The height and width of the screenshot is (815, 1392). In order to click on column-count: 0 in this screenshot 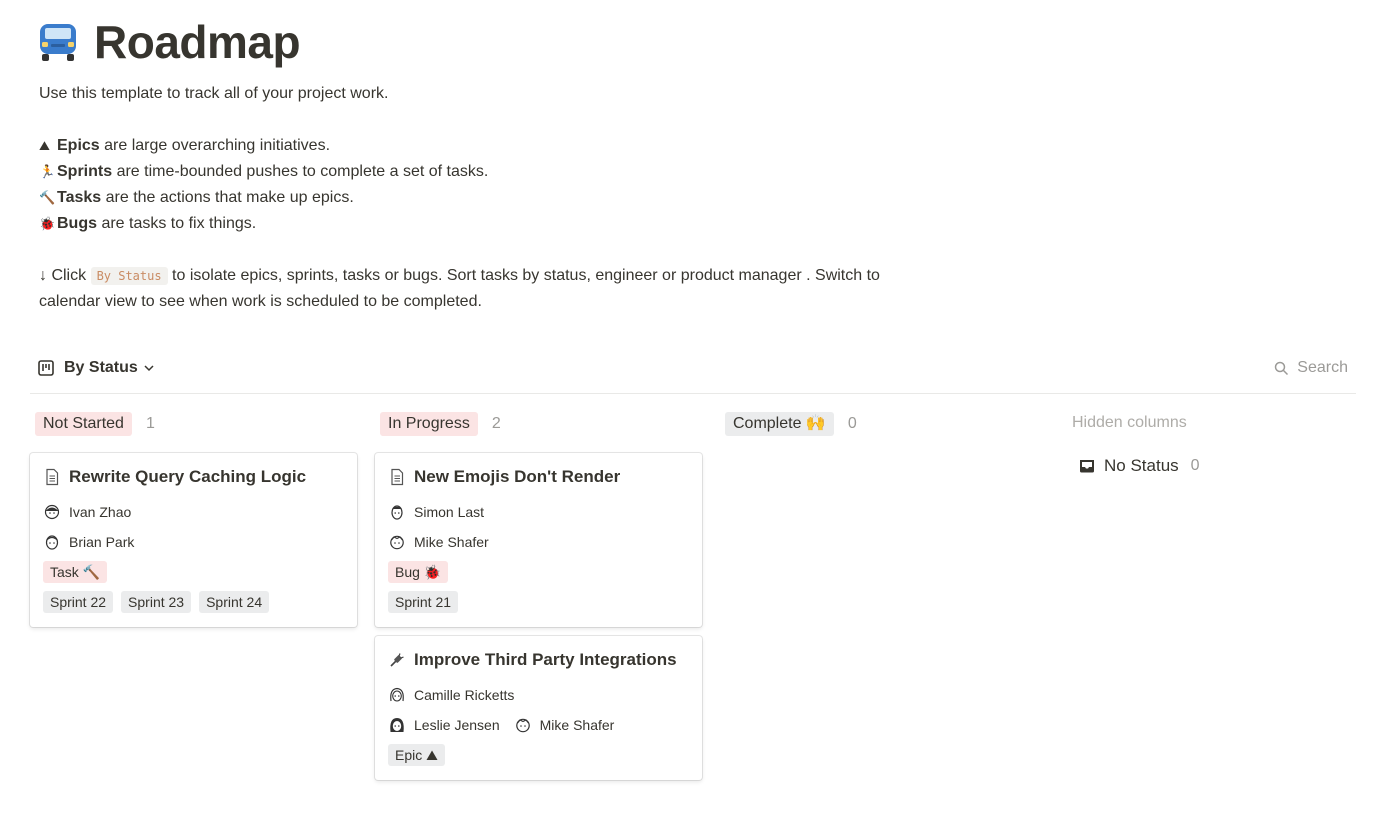, I will do `click(852, 423)`.